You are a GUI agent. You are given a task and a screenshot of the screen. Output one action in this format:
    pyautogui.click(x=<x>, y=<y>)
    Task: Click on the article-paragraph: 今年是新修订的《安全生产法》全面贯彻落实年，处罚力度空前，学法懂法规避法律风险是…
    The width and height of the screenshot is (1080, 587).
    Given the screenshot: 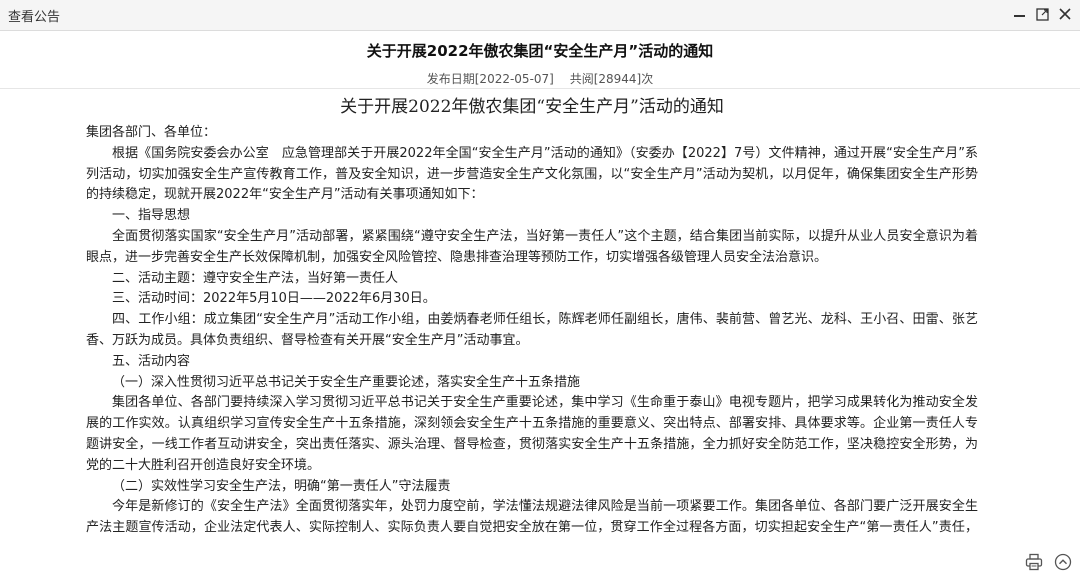 What is the action you would take?
    pyautogui.click(x=532, y=517)
    